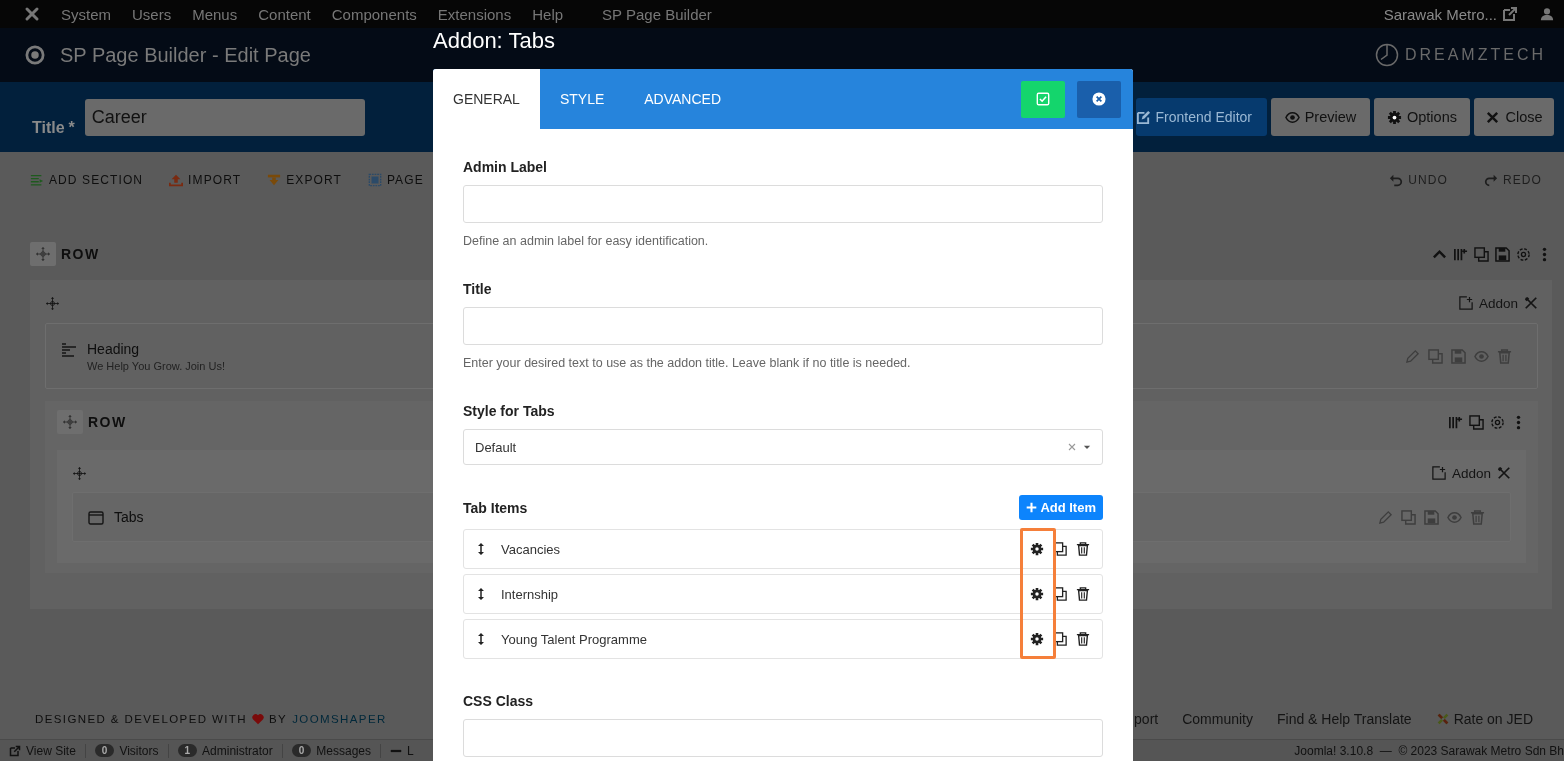 This screenshot has height=761, width=1564. Describe the element at coordinates (505, 167) in the screenshot. I see `field-label: Admin Label` at that location.